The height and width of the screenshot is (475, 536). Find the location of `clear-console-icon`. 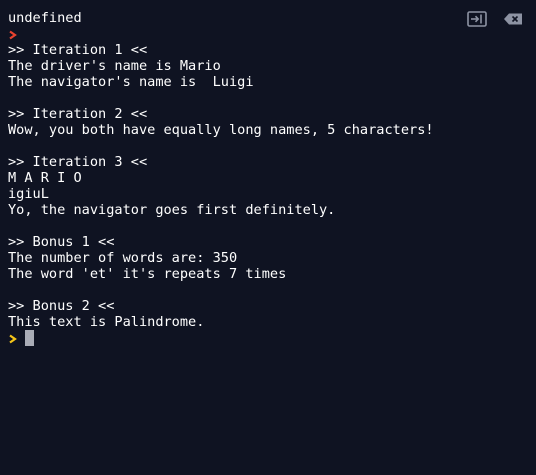

clear-console-icon is located at coordinates (513, 19).